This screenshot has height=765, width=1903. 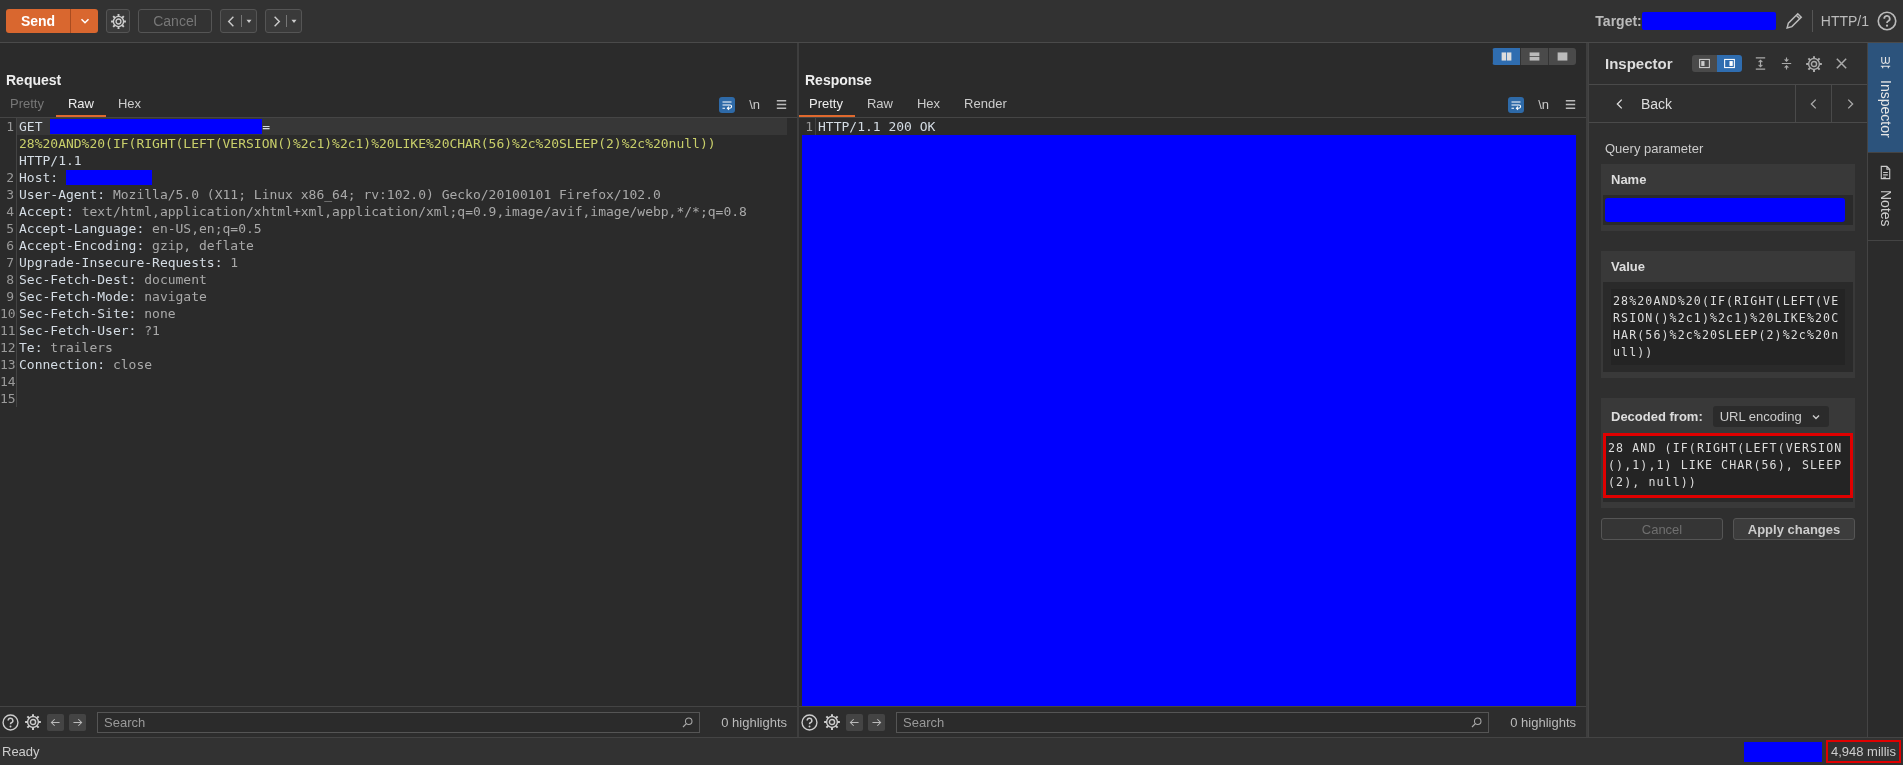 I want to click on side-tab: Inspector, so click(x=1885, y=98).